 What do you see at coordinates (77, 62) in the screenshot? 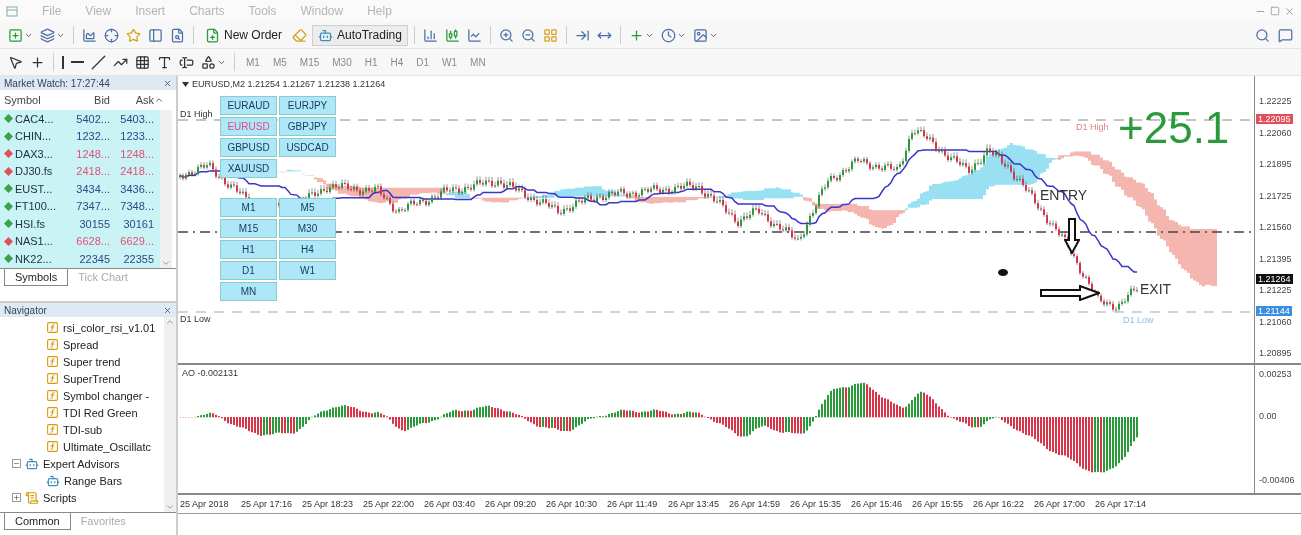
I see `horizontal-line-icon` at bounding box center [77, 62].